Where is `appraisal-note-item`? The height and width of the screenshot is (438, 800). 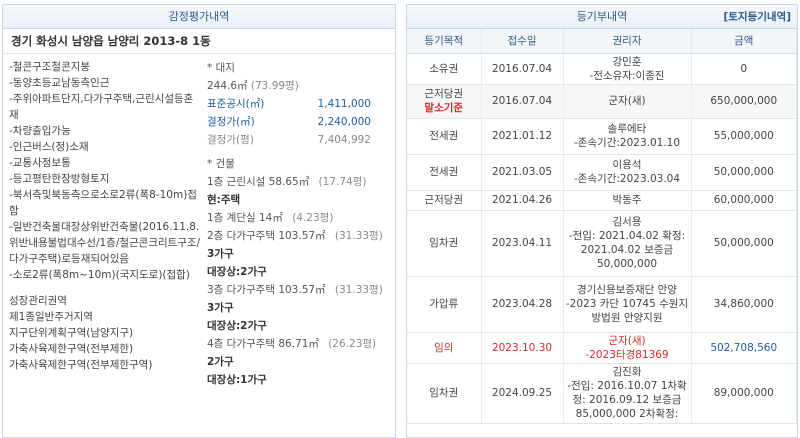 appraisal-note-item is located at coordinates (103, 288).